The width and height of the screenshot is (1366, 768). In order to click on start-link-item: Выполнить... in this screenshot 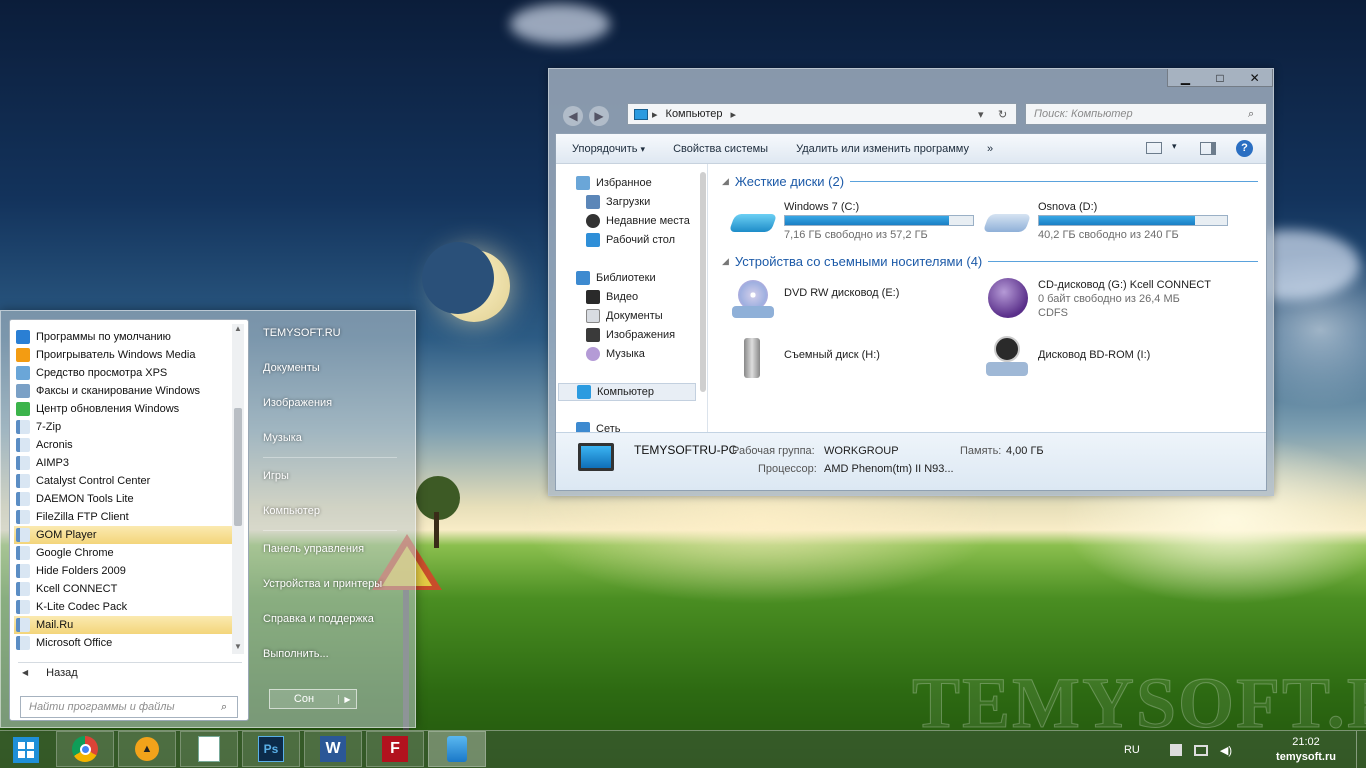, I will do `click(296, 654)`.